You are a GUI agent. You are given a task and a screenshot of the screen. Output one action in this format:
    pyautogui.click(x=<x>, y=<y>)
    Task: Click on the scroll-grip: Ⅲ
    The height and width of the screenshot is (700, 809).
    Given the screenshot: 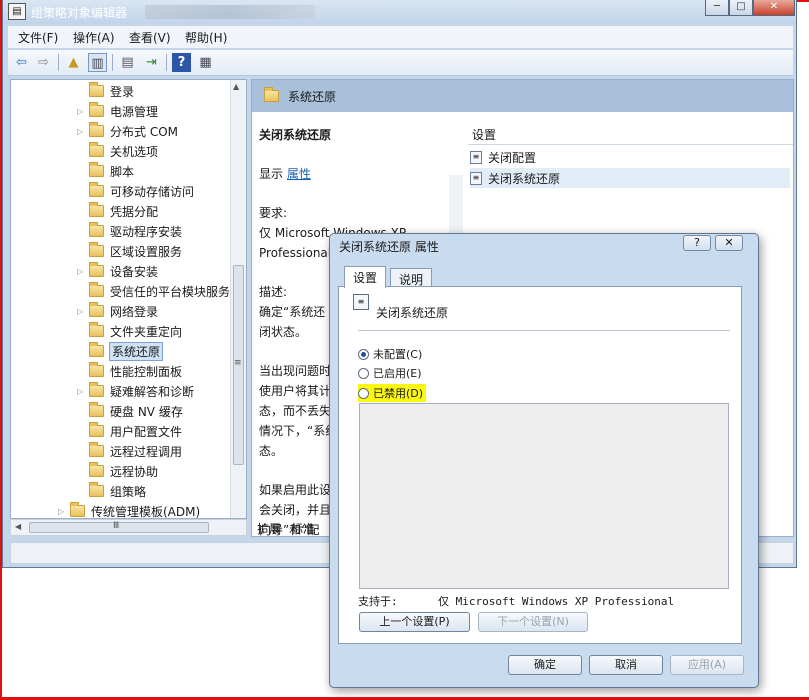 What is the action you would take?
    pyautogui.click(x=116, y=526)
    